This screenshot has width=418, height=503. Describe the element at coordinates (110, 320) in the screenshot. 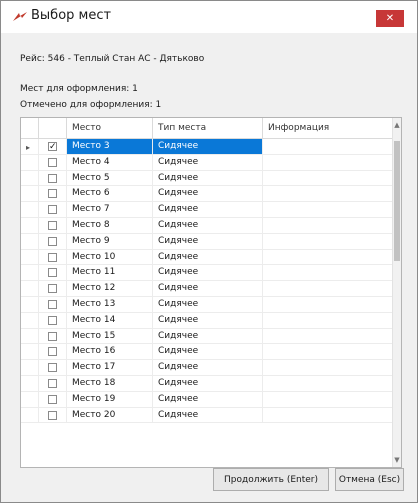

I see `seat-cell: Место 14` at that location.